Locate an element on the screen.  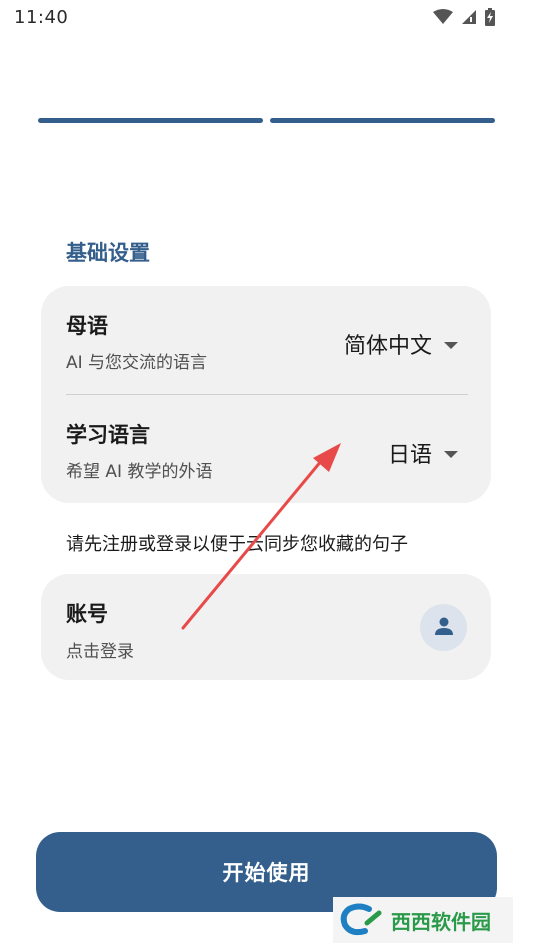
status-bar: 11:40 is located at coordinates (266, 18).